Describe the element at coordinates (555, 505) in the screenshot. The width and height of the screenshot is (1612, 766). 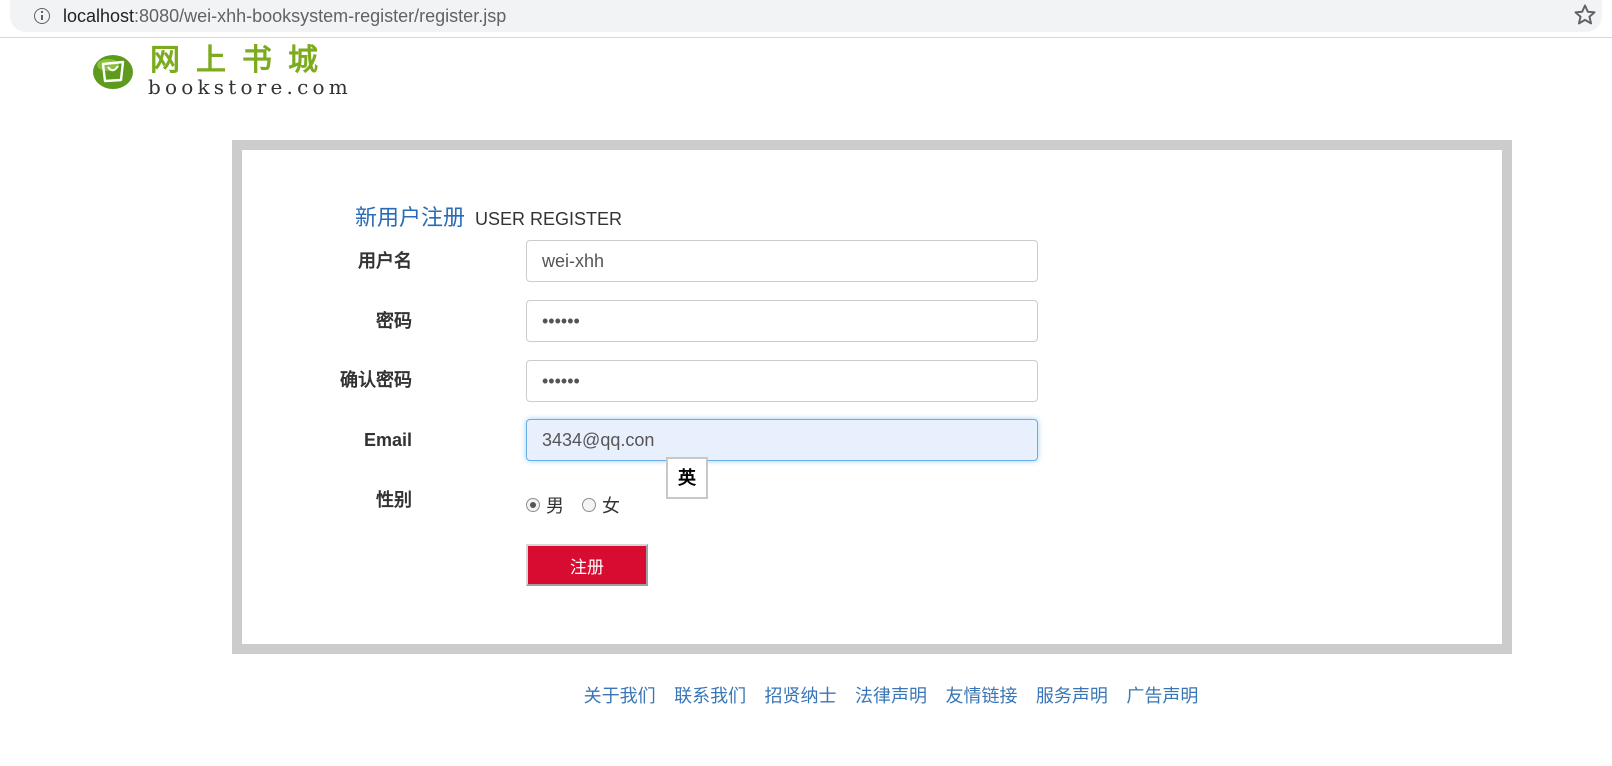
I see `gender-male-label: 男` at that location.